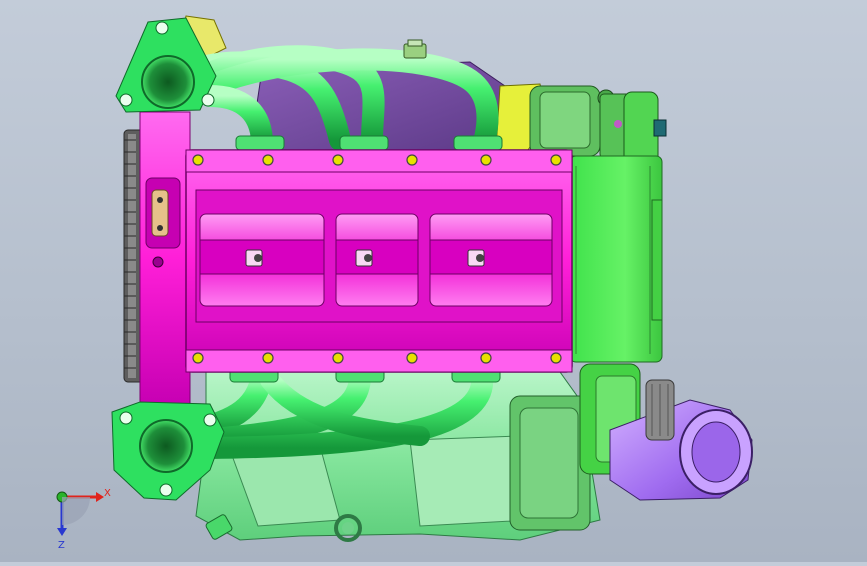 Image resolution: width=867 pixels, height=566 pixels. I want to click on top-nut, so click(415, 49).